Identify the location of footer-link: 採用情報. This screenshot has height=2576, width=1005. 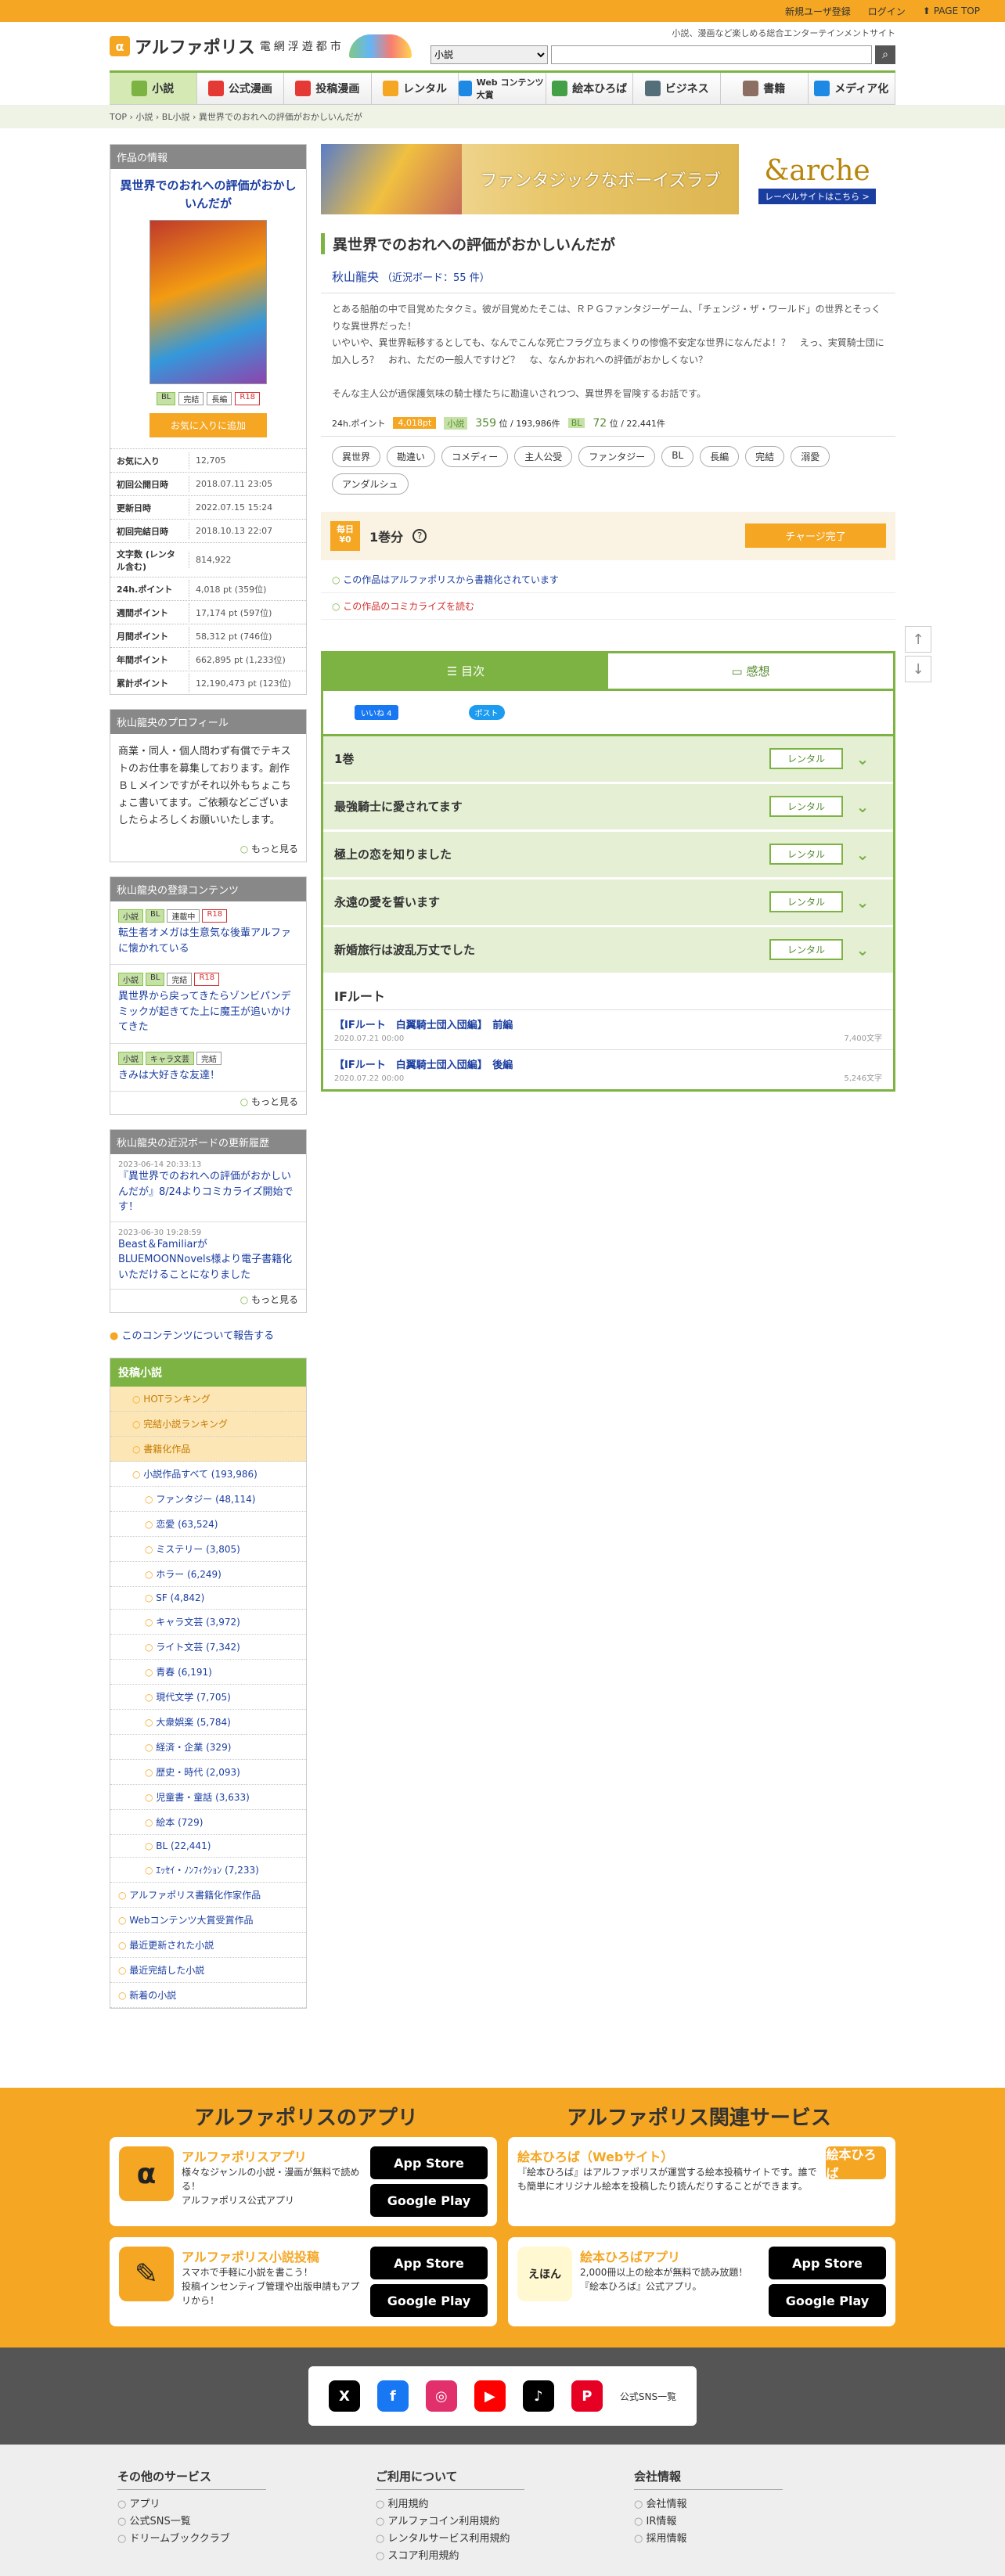
(708, 2540).